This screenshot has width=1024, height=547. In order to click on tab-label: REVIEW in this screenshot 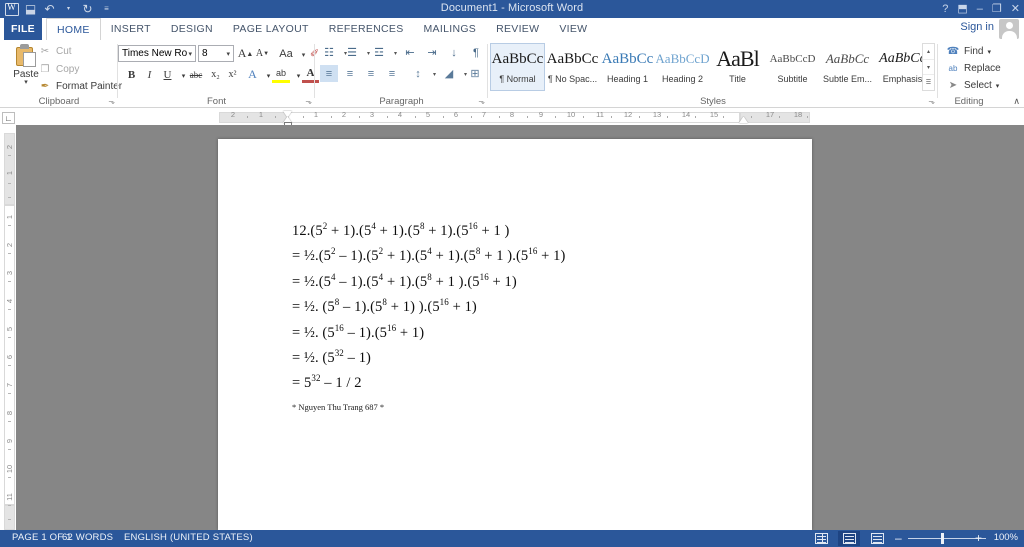, I will do `click(518, 29)`.